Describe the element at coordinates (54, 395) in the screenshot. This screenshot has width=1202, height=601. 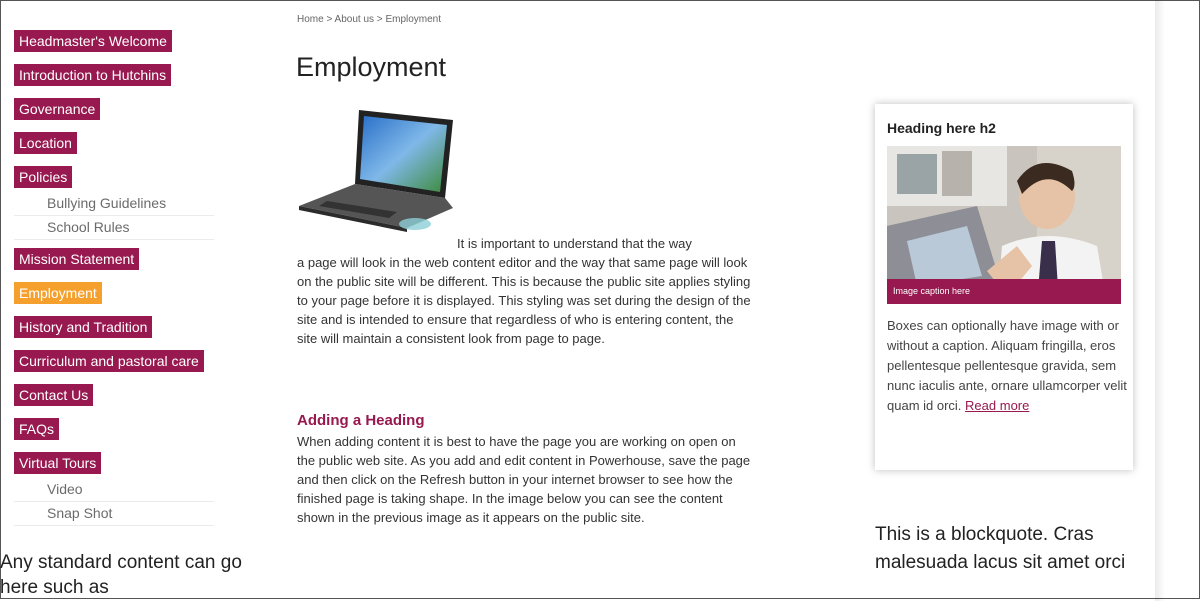
I see `nav-item-contact-us: Contact Us` at that location.